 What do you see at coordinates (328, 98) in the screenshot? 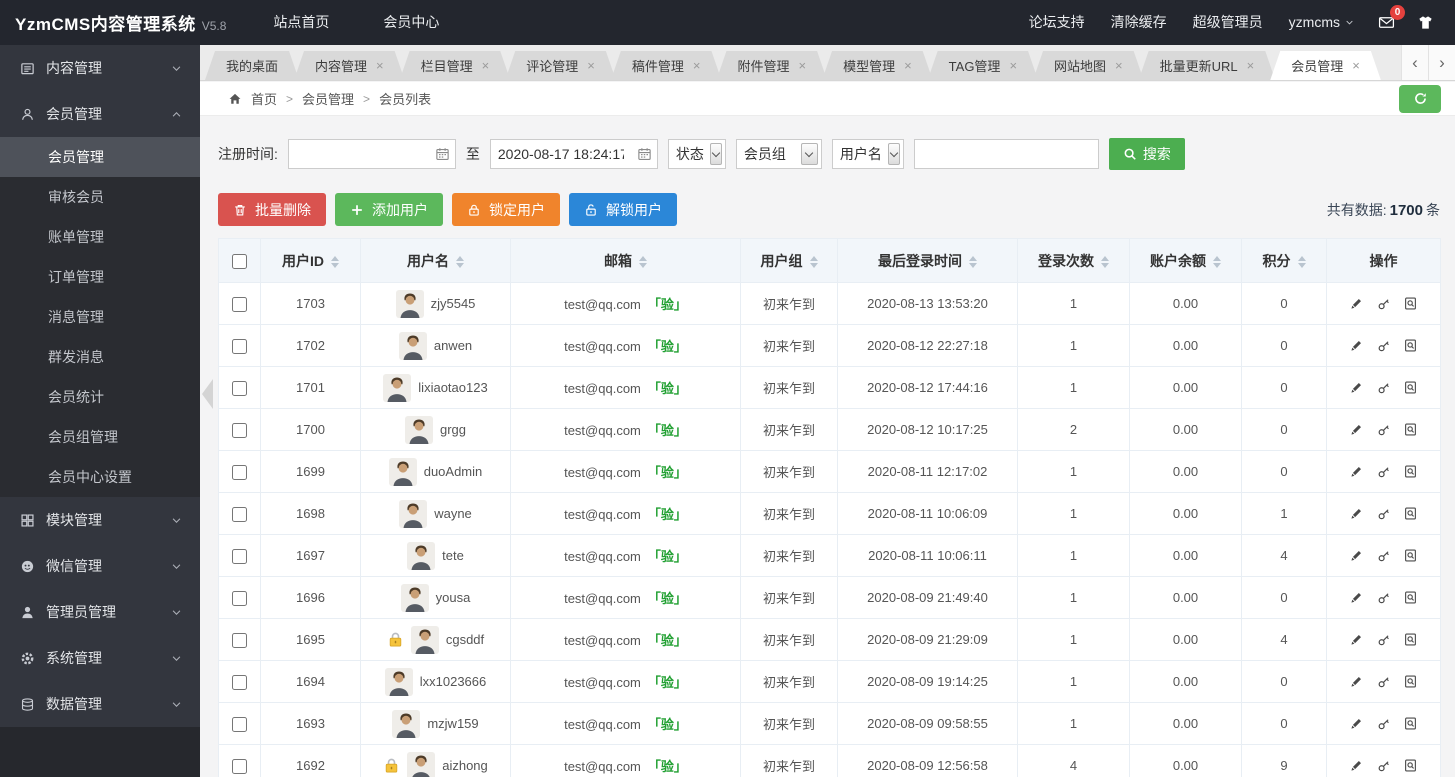
I see `breadcrumb-member-manage: 会员管理` at bounding box center [328, 98].